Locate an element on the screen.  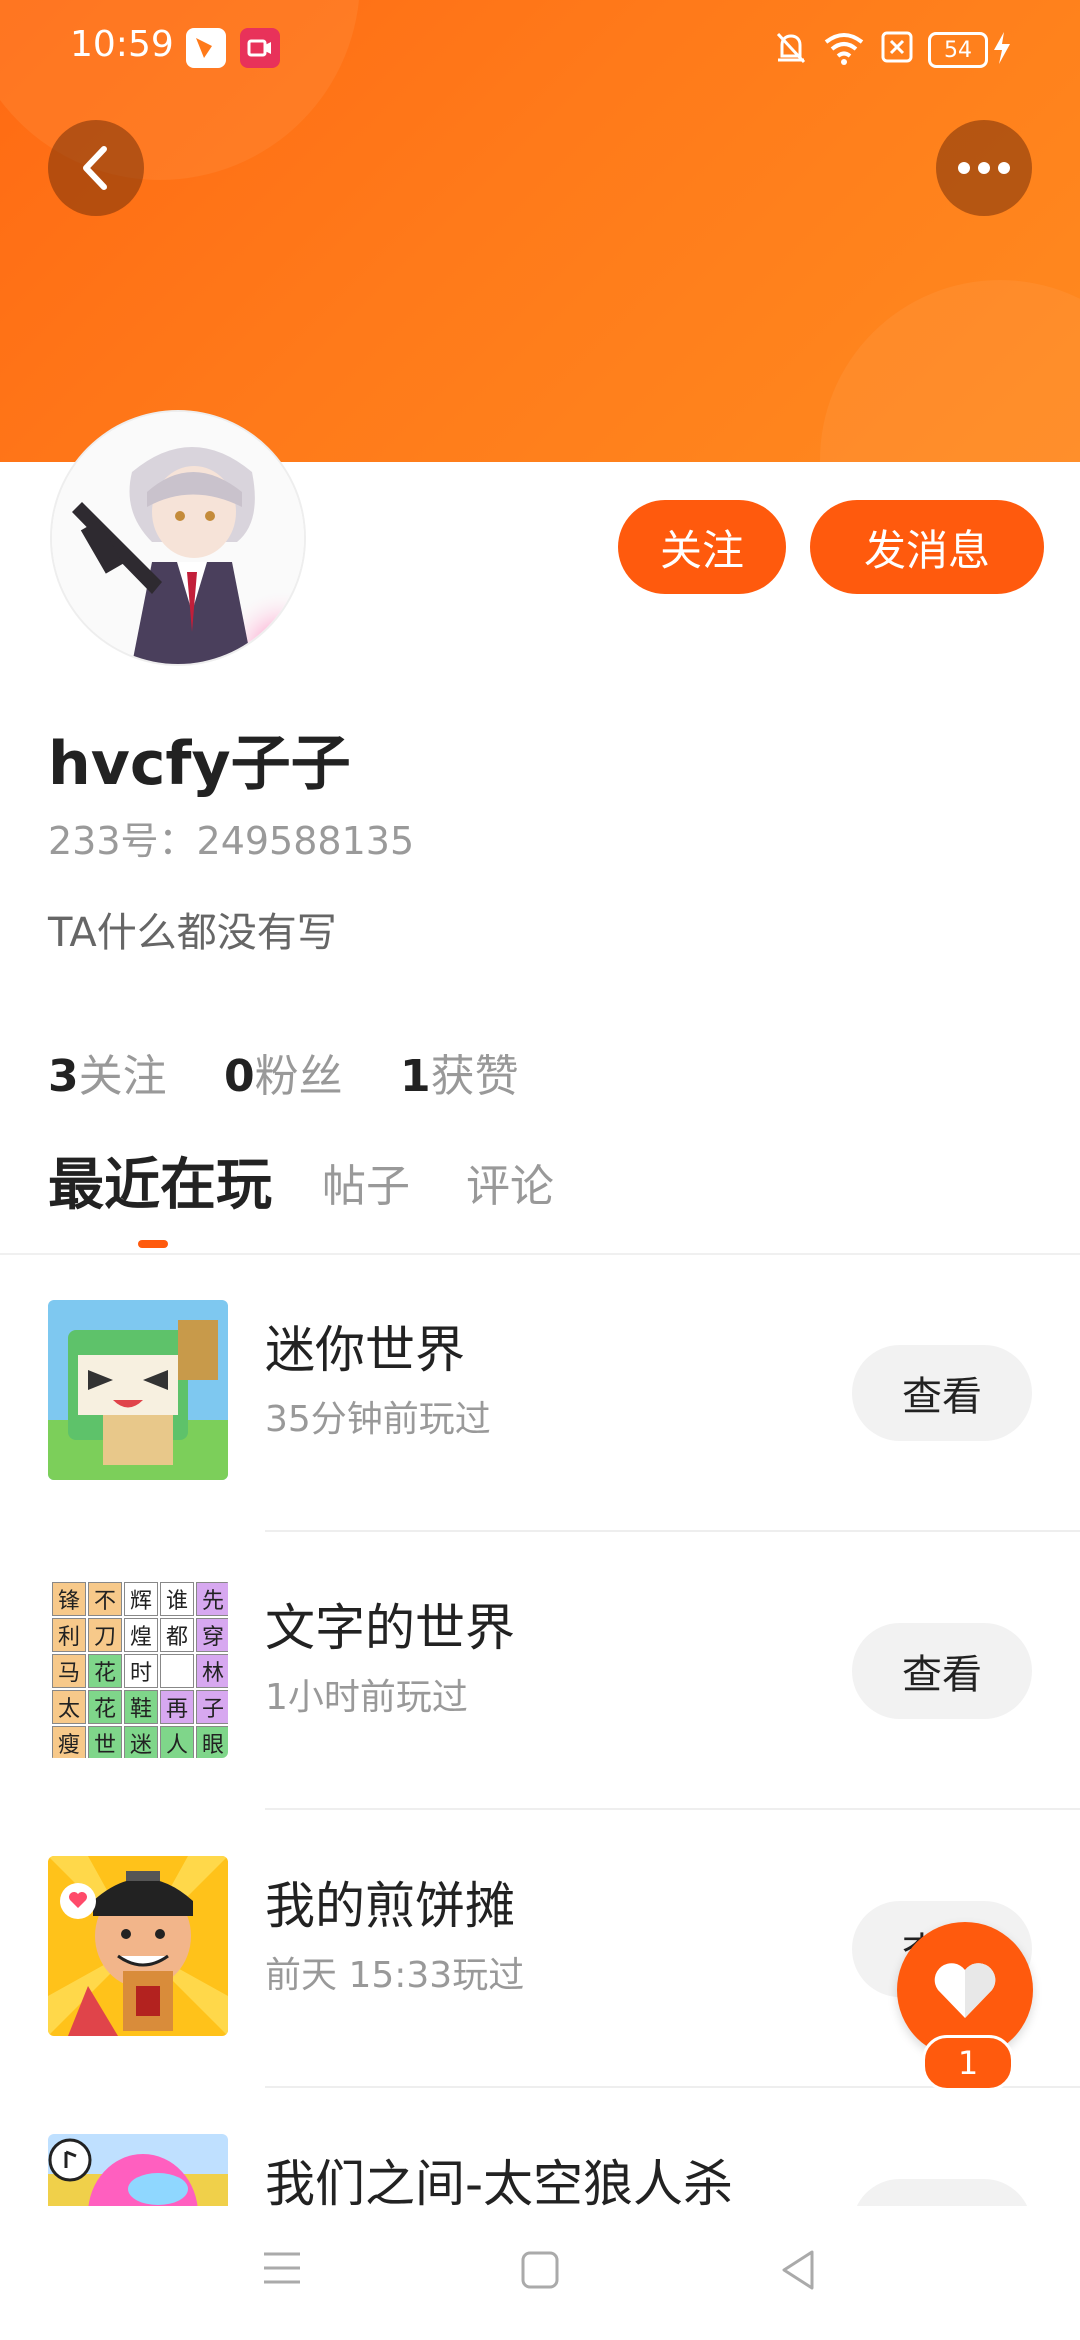
game-row: 迷你世界 35分钟前玩过 查看 is located at coordinates (540, 1400).